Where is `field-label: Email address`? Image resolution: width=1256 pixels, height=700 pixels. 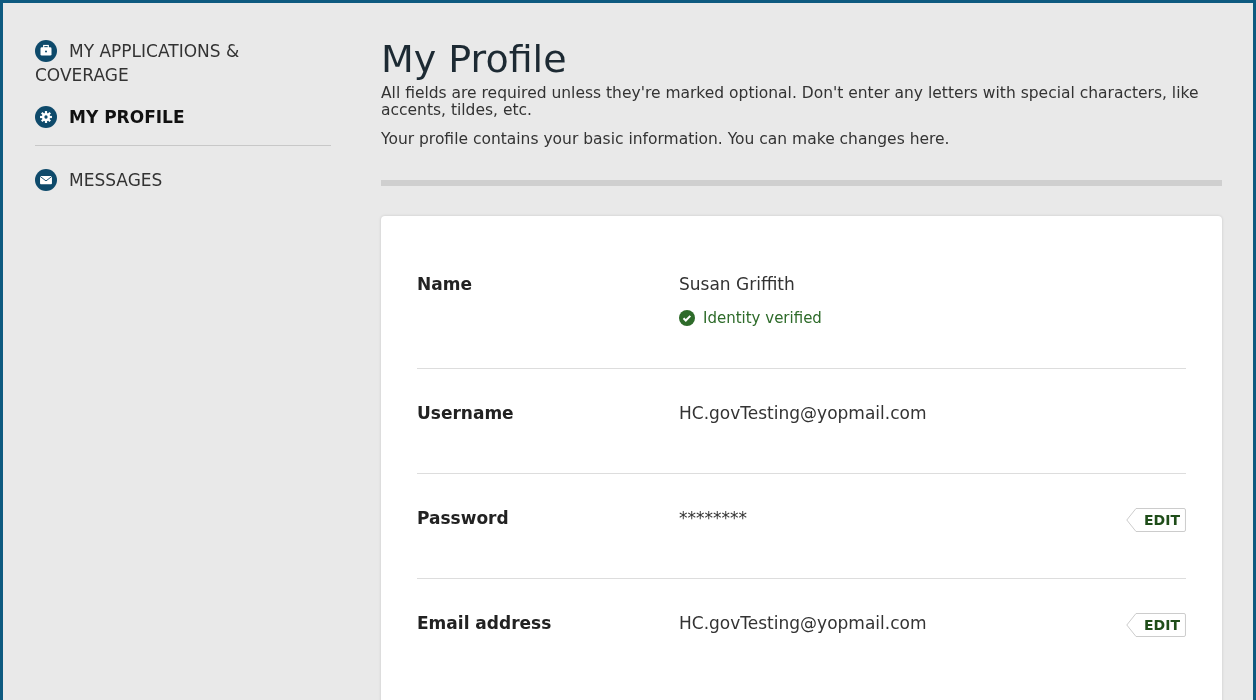 field-label: Email address is located at coordinates (485, 623).